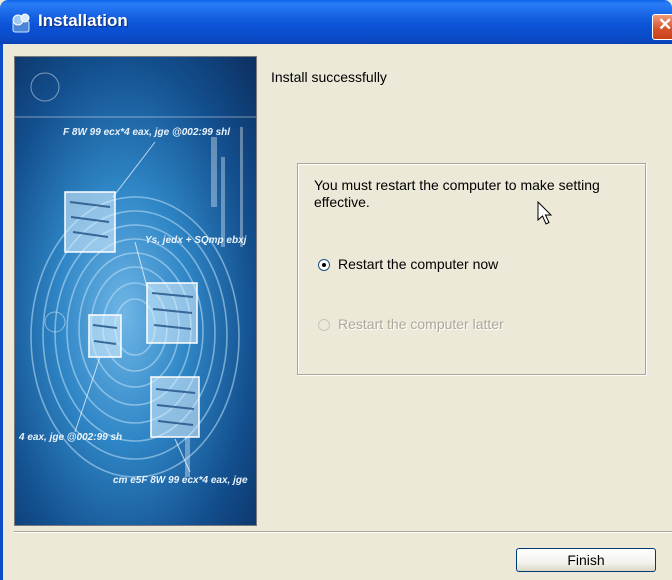 Image resolution: width=672 pixels, height=580 pixels. I want to click on radio-selected-dot, so click(324, 265).